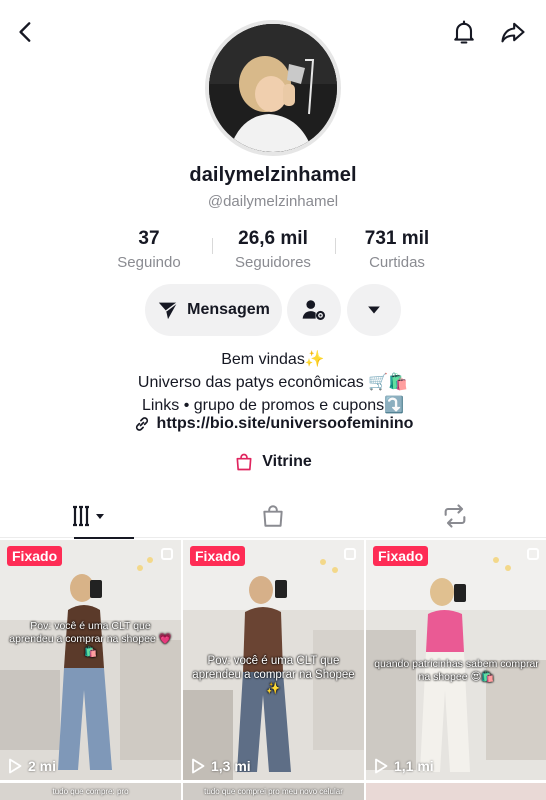 Image resolution: width=546 pixels, height=800 pixels. I want to click on view-count: 1,3 mi, so click(221, 766).